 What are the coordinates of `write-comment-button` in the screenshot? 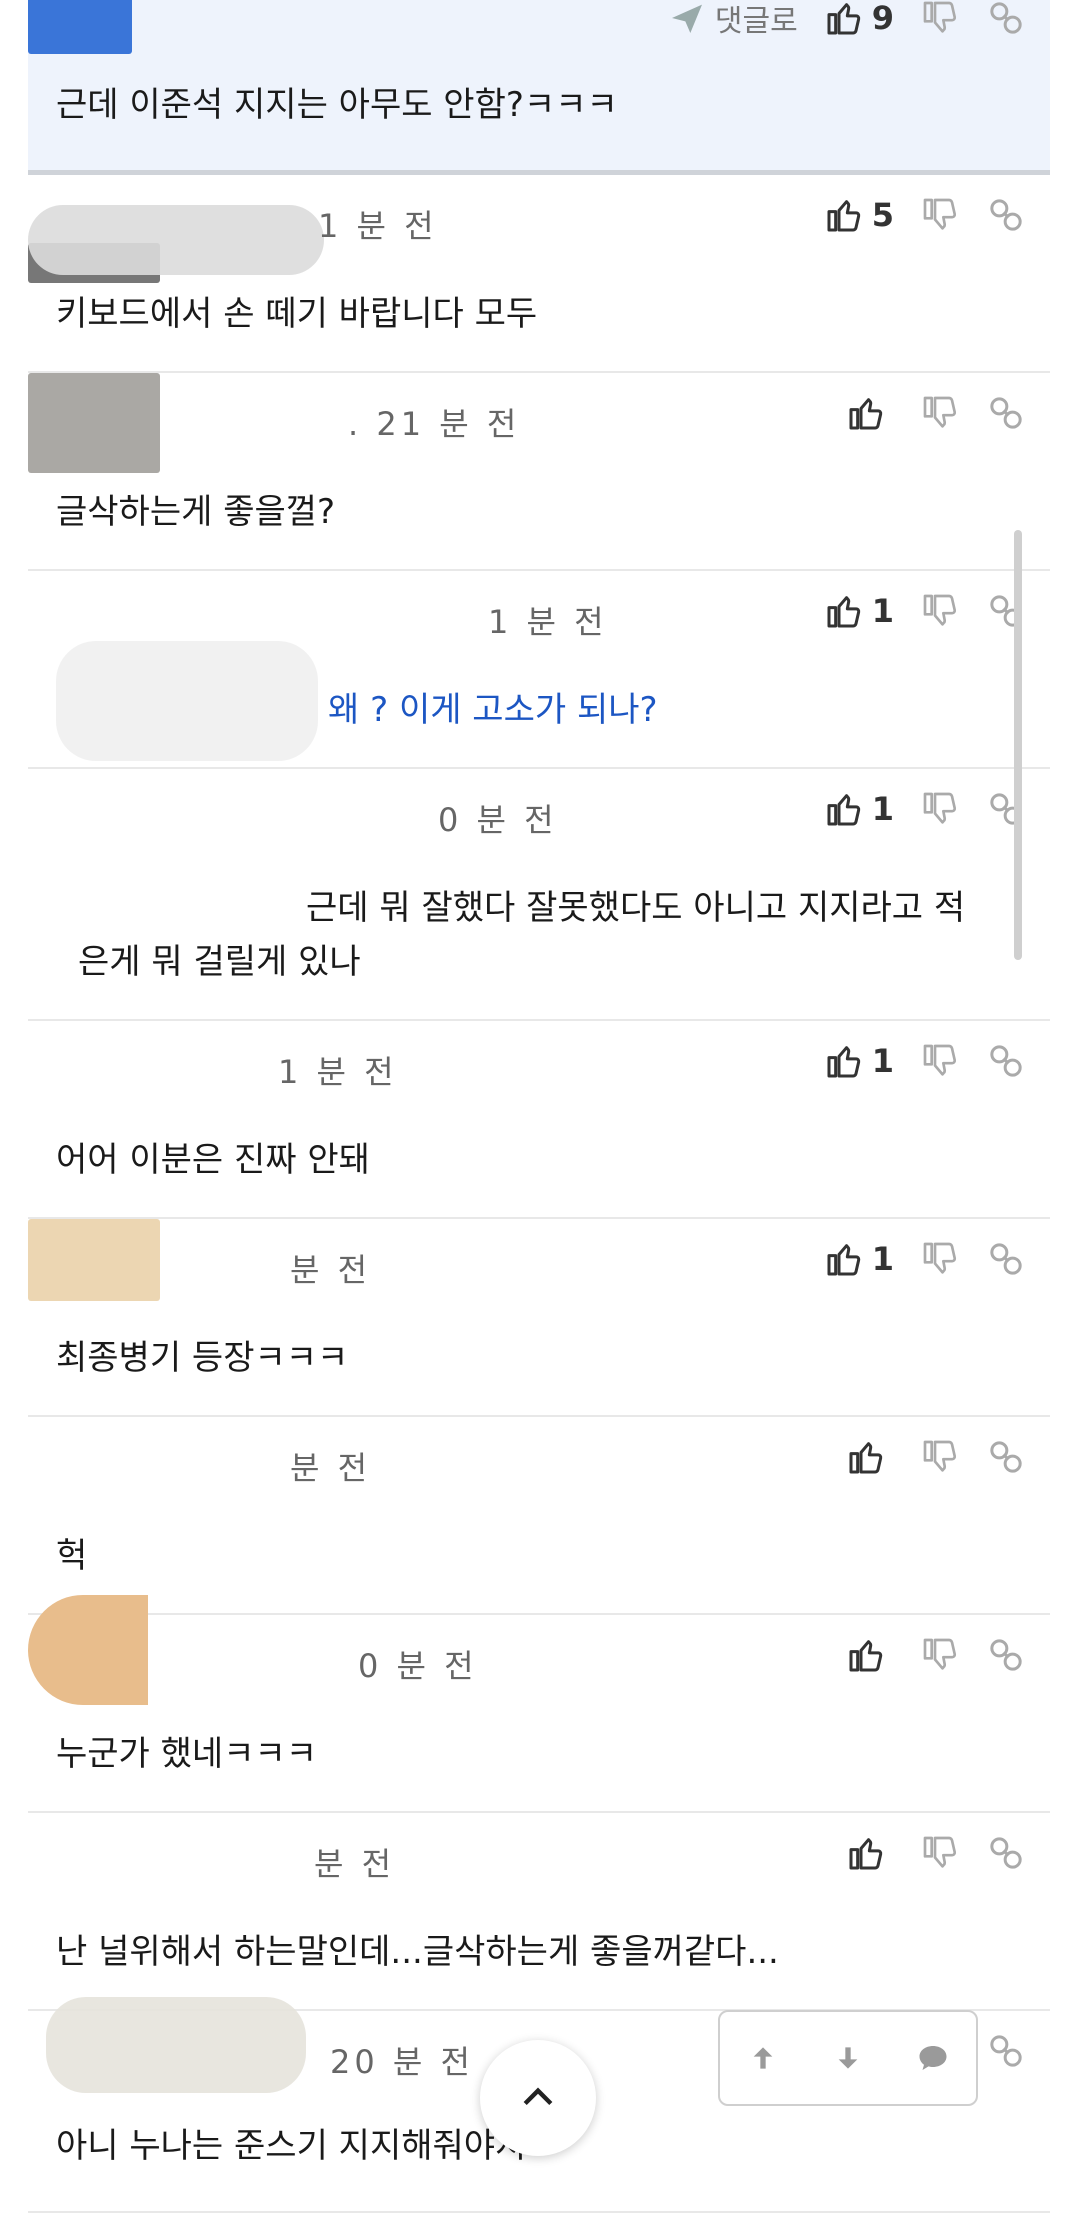 It's located at (933, 2058).